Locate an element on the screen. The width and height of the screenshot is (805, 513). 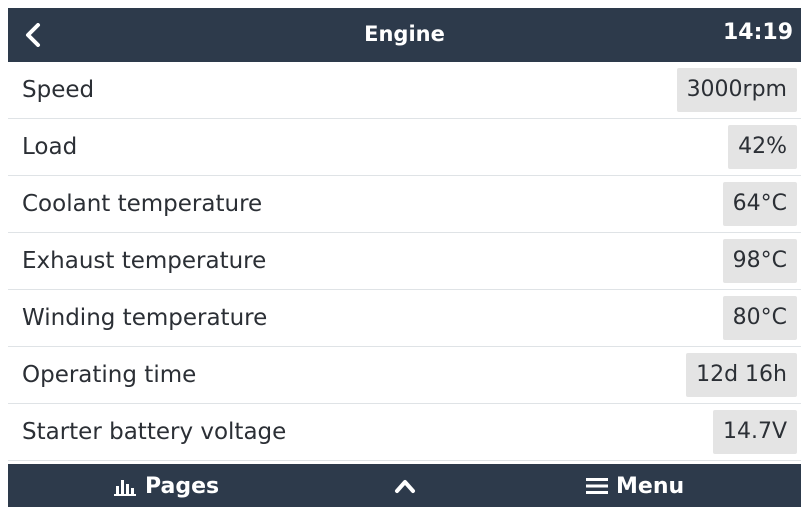
pages-button: Pages is located at coordinates (166, 486).